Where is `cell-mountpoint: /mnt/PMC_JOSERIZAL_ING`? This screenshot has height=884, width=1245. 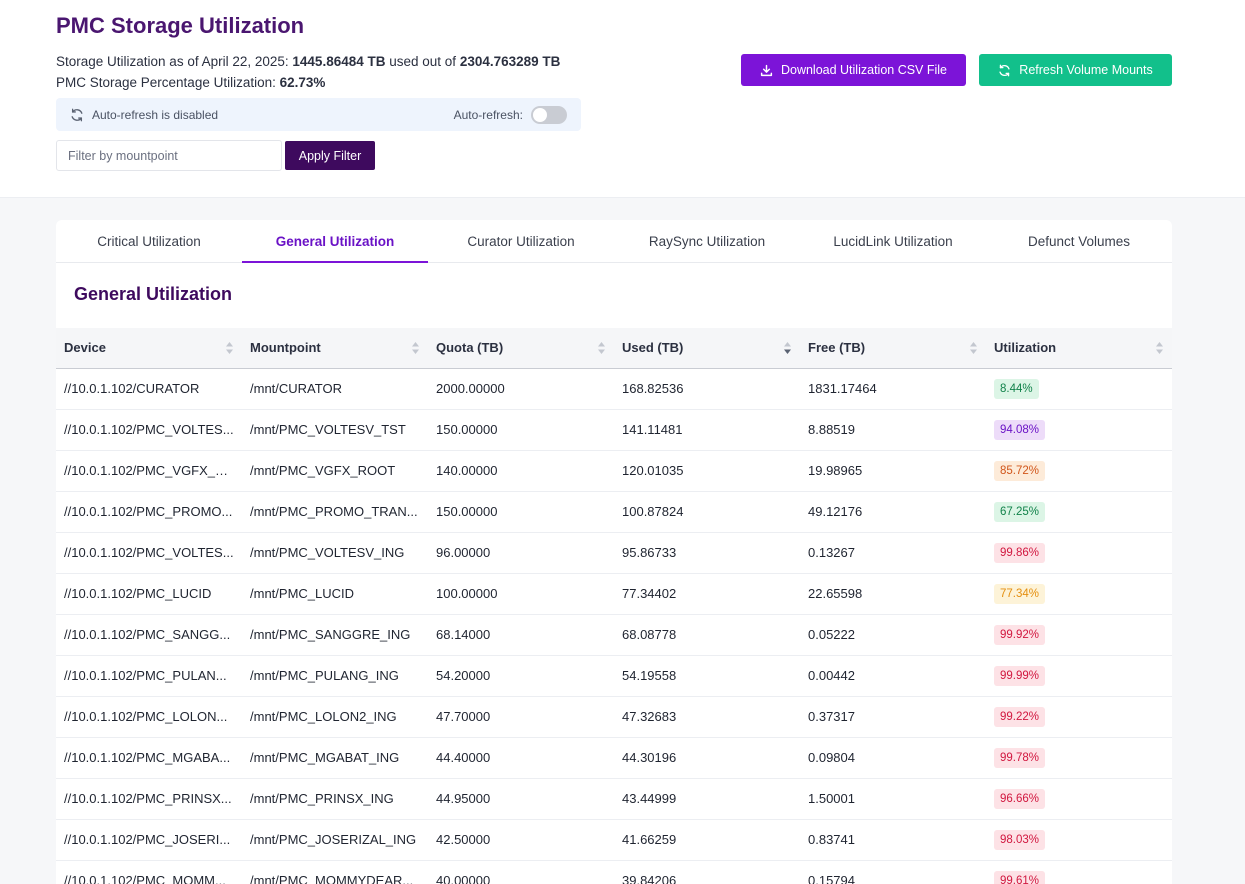
cell-mountpoint: /mnt/PMC_JOSERIZAL_ING is located at coordinates (335, 840).